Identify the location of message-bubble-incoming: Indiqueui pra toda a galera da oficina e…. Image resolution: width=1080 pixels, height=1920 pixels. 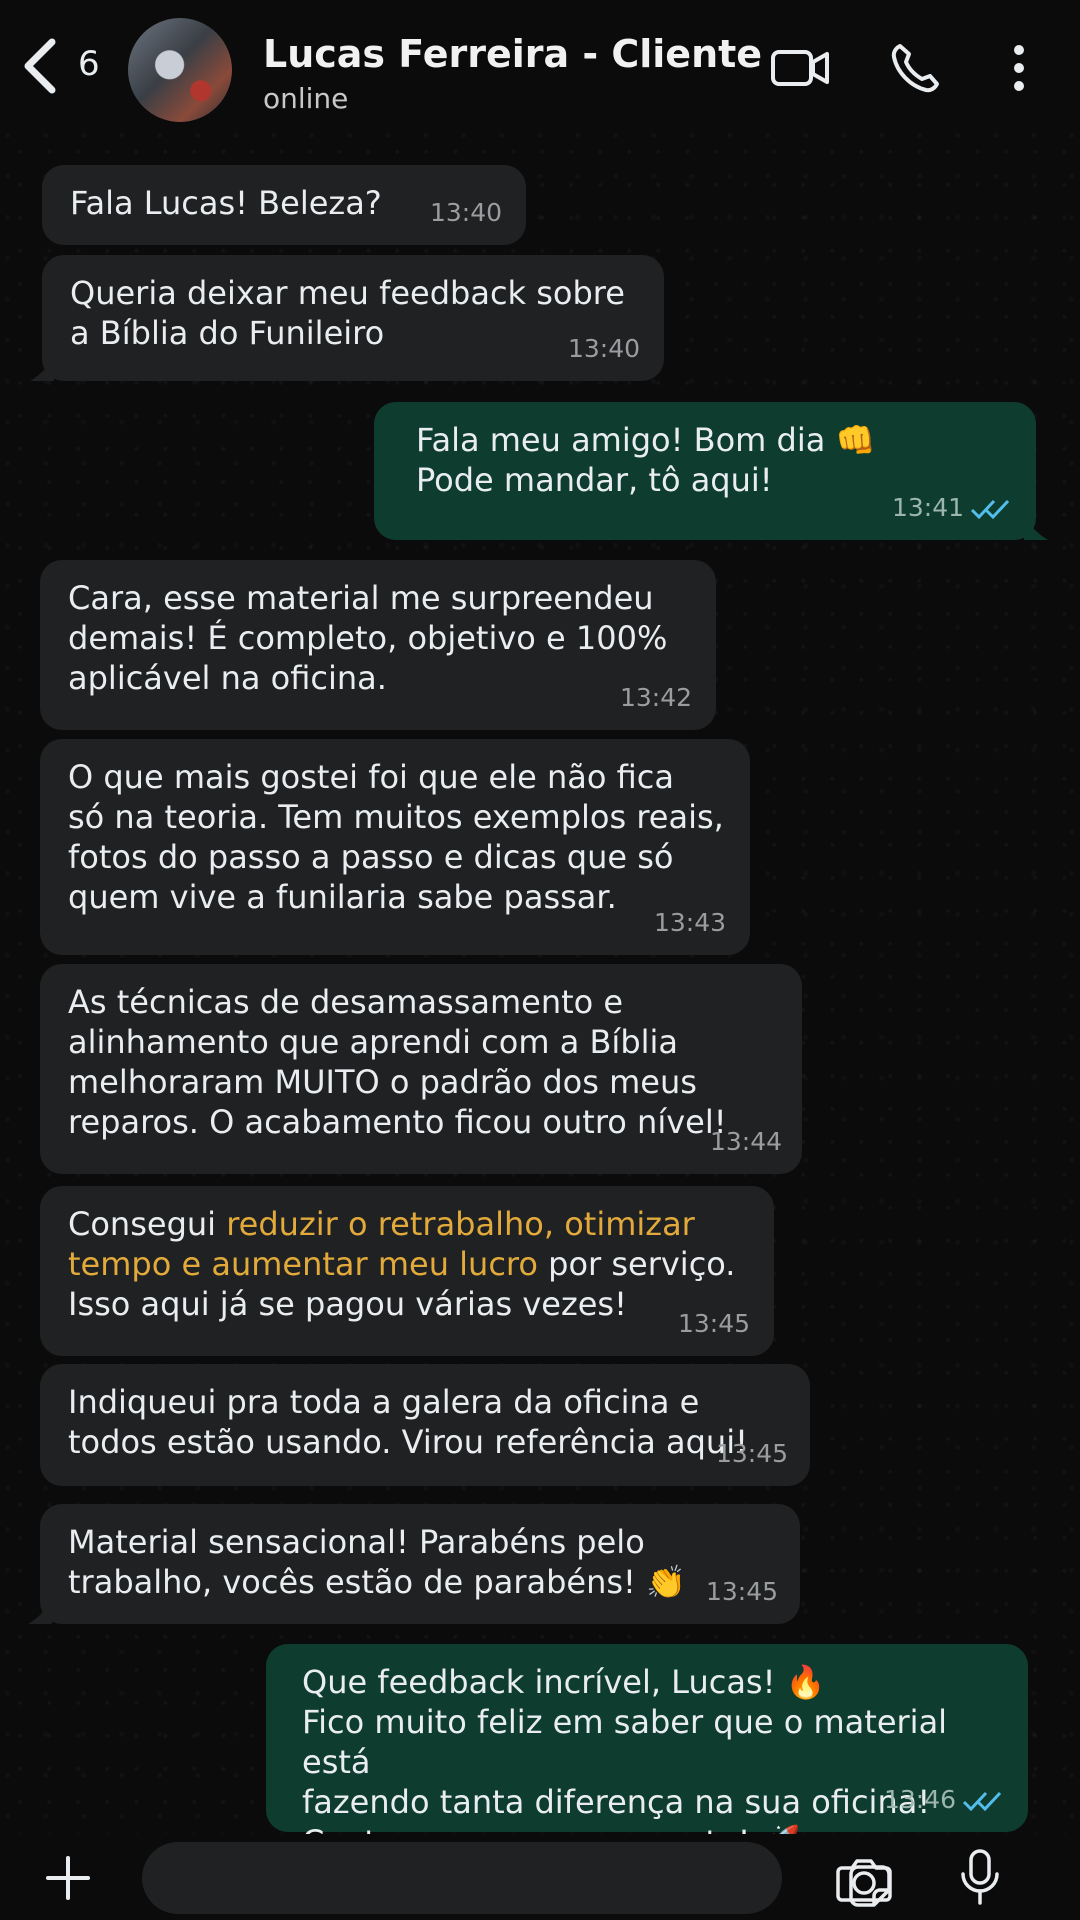
(425, 1425).